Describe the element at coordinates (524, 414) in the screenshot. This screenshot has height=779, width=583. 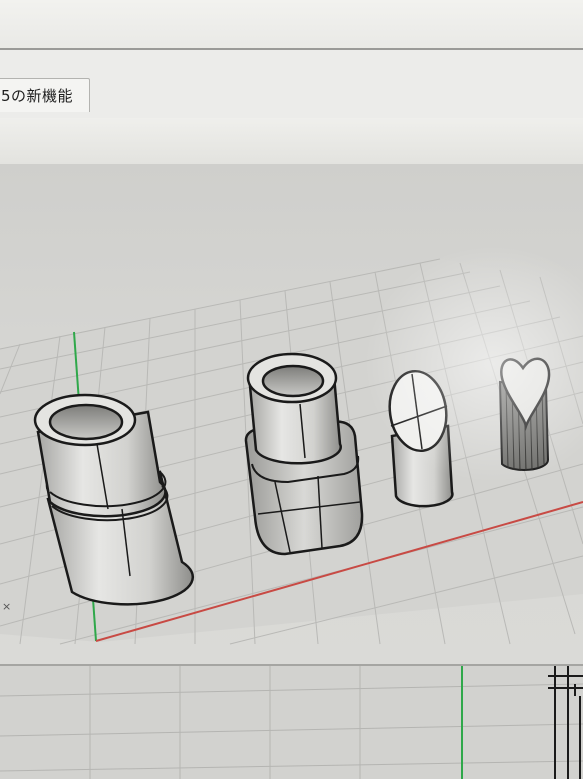
I see `cylinder-with-heart-top-object` at that location.